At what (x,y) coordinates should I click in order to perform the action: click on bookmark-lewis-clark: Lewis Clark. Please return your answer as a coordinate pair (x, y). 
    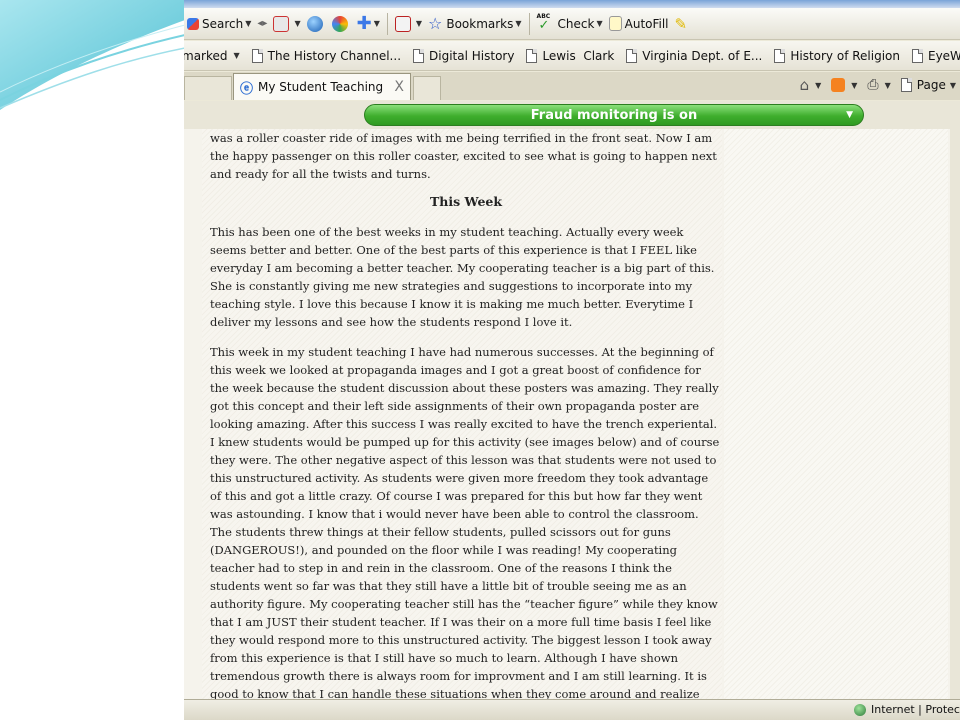
    Looking at the image, I should click on (570, 55).